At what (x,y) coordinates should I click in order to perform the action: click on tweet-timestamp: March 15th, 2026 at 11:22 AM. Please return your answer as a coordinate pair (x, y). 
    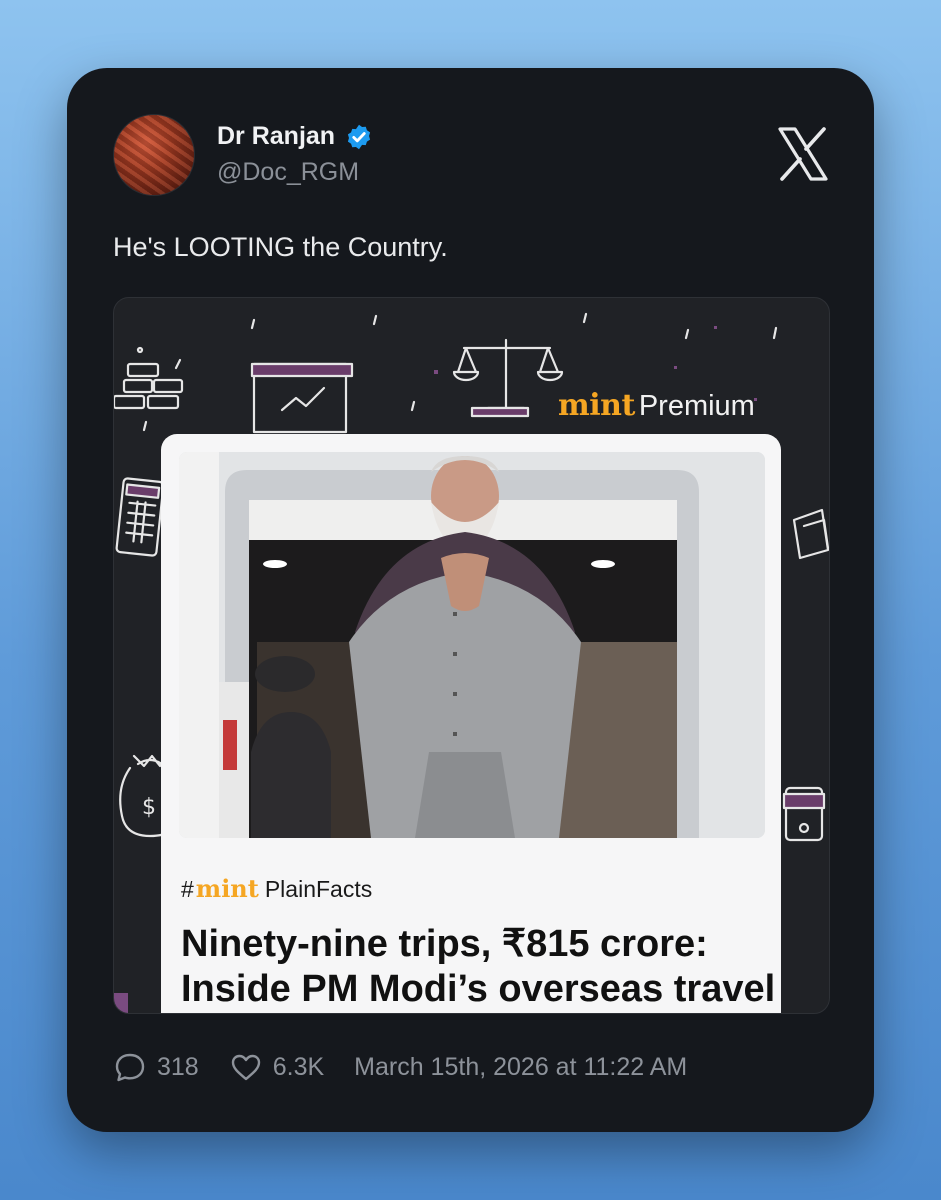
    Looking at the image, I should click on (520, 1067).